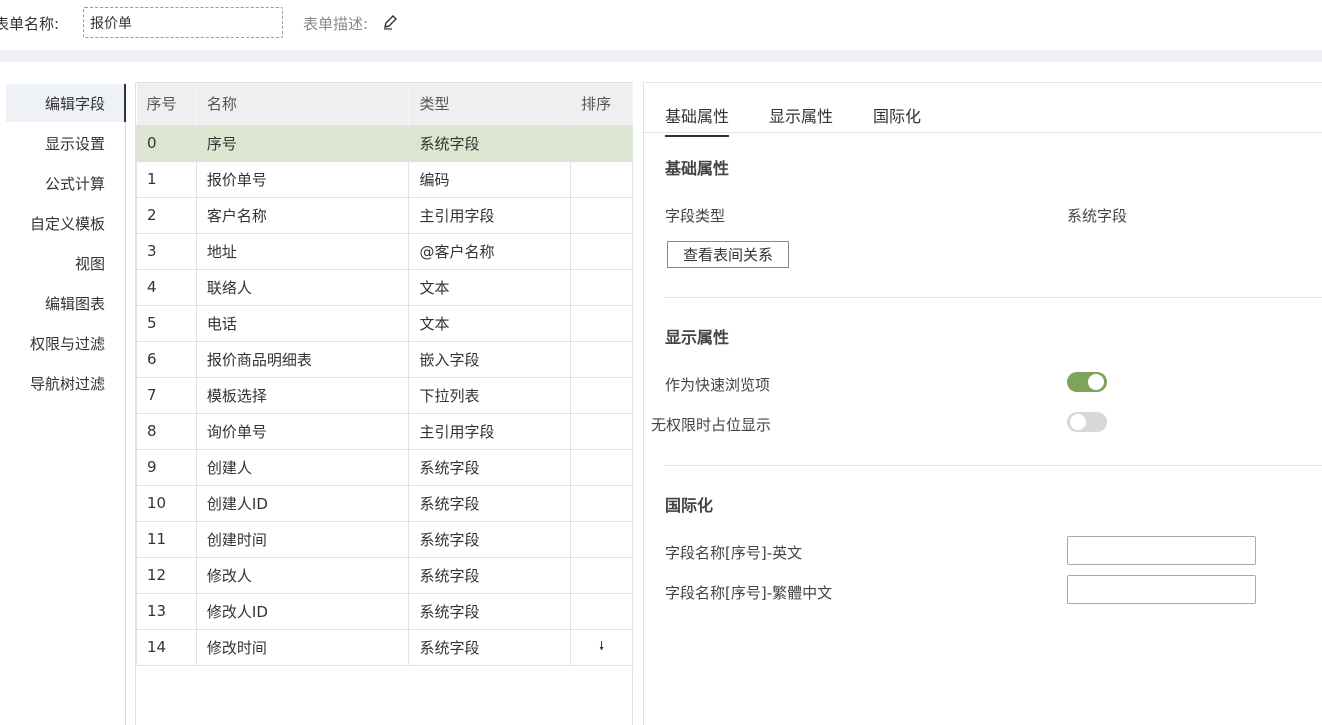  I want to click on display-properties-title: 显示属性, so click(697, 337).